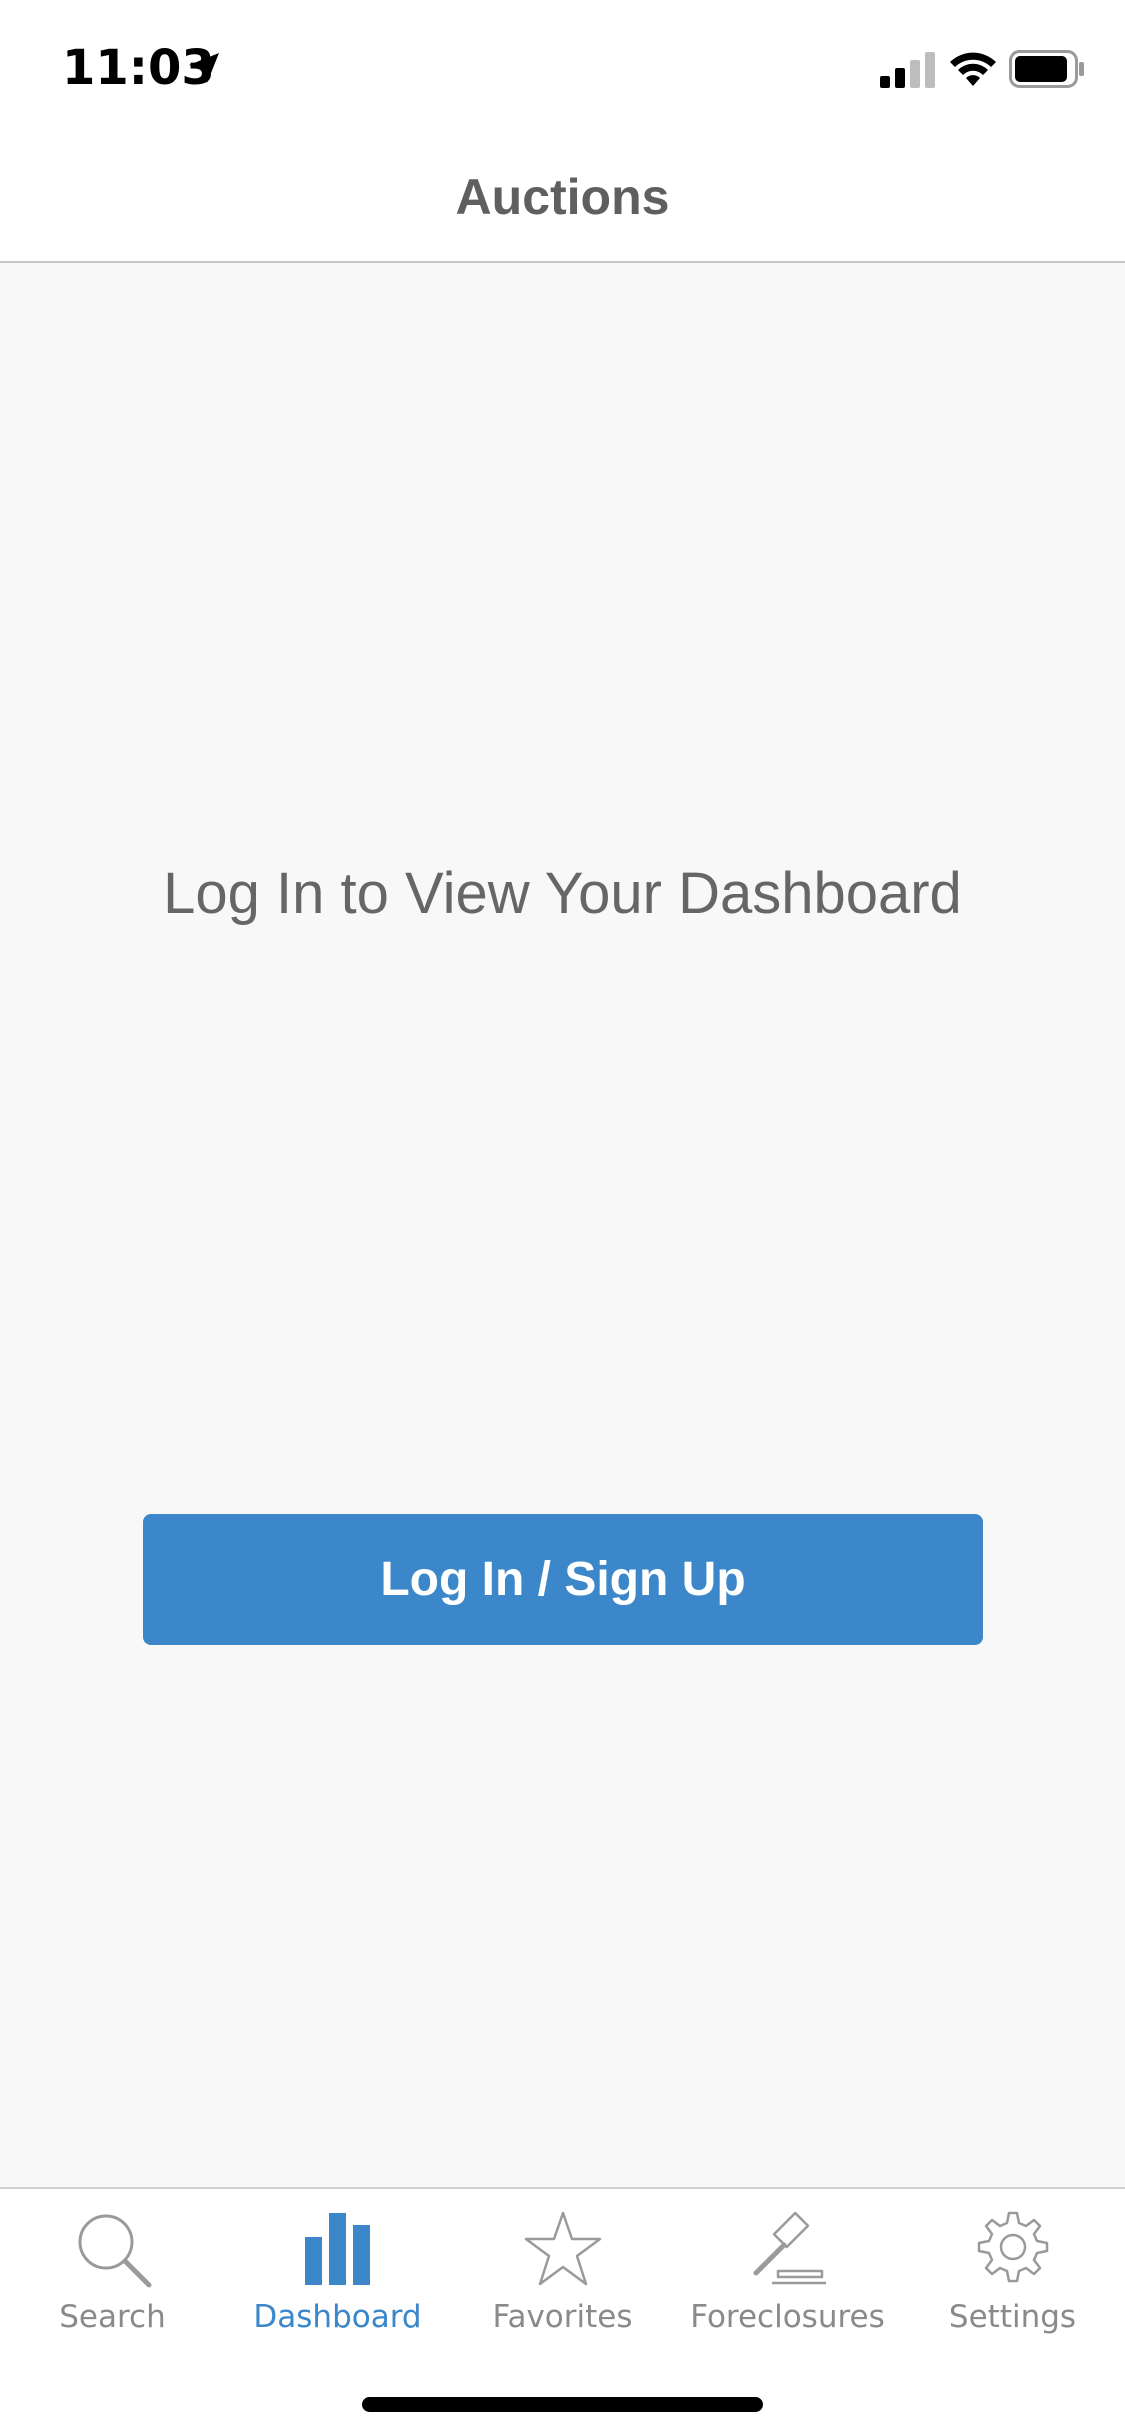 The height and width of the screenshot is (2436, 1125). I want to click on star-icon, so click(562, 2248).